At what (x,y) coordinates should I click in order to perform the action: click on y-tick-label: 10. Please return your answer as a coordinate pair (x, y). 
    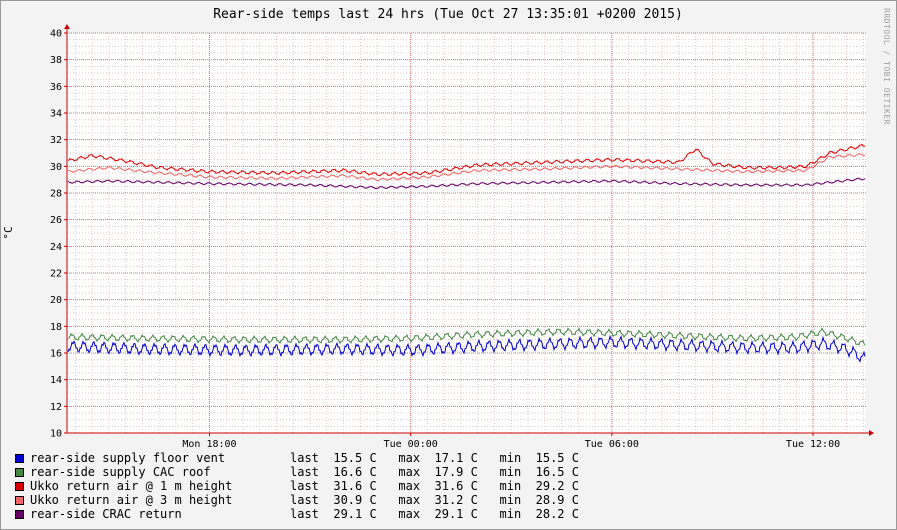
    Looking at the image, I should click on (56, 434).